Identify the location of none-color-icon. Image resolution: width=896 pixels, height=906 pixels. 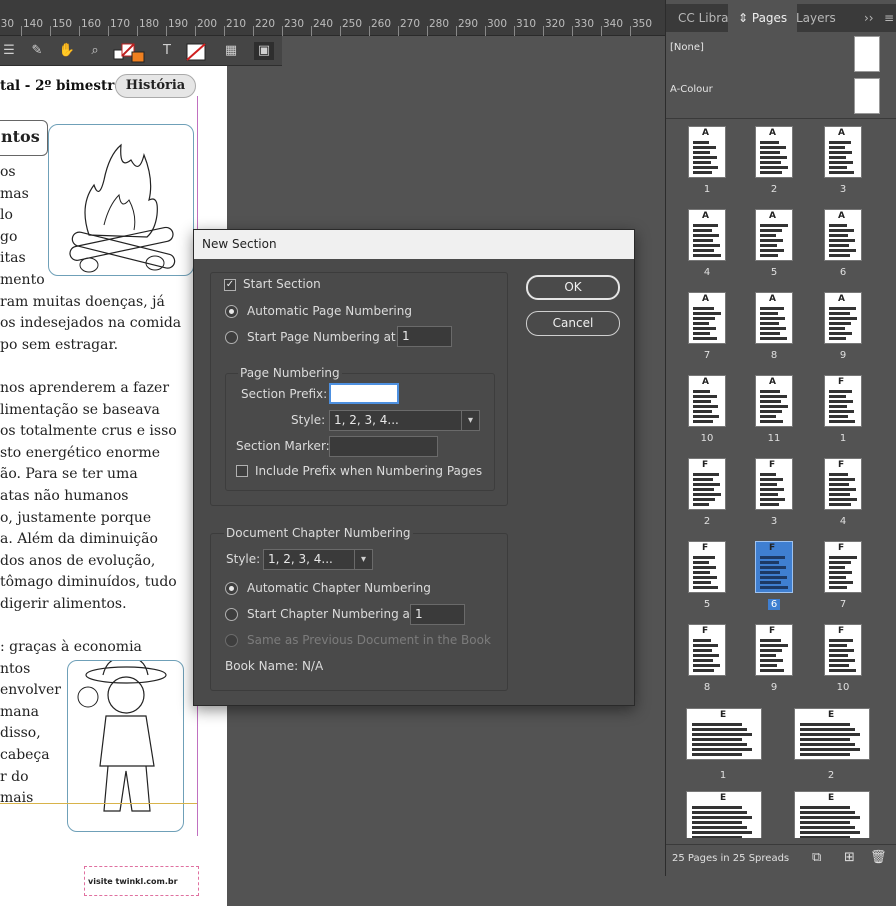
(196, 51).